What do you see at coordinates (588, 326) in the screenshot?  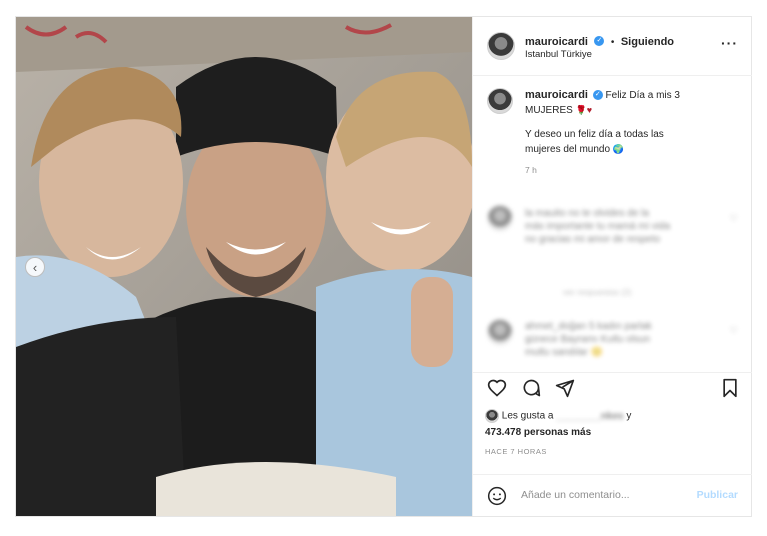 I see `comment-2-line1: ahmet_doğan 5 kadın parlak` at bounding box center [588, 326].